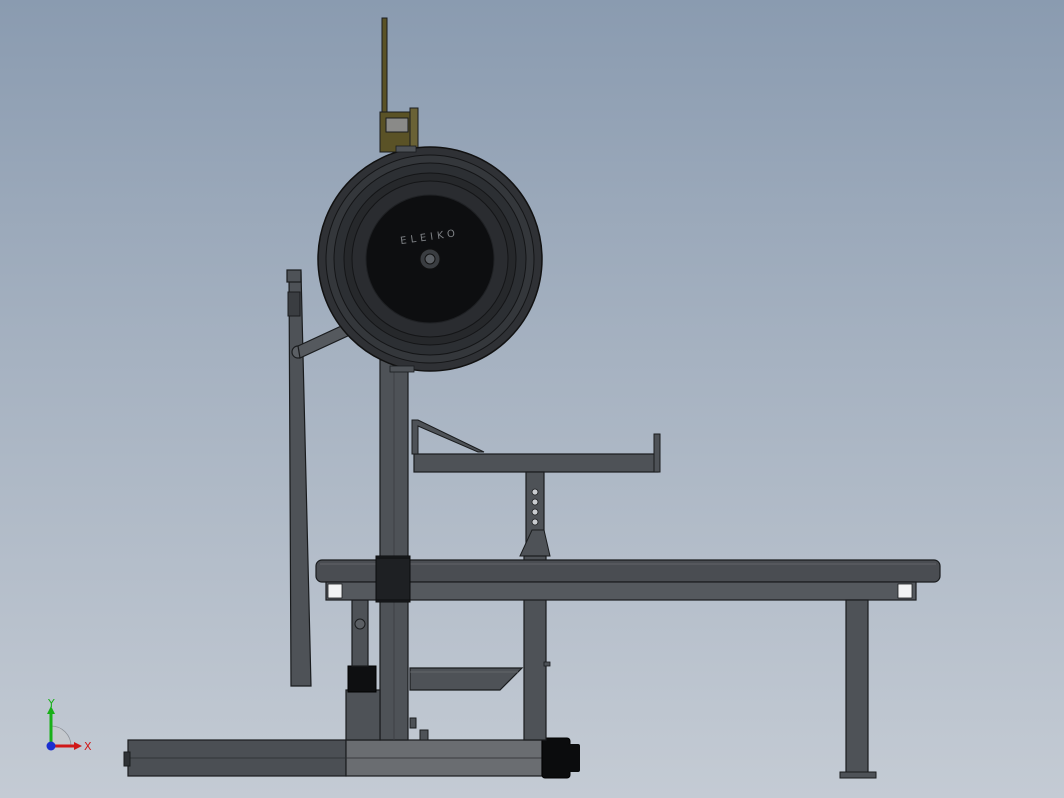 The height and width of the screenshot is (798, 1064). What do you see at coordinates (333, 758) in the screenshot?
I see `base-beam` at bounding box center [333, 758].